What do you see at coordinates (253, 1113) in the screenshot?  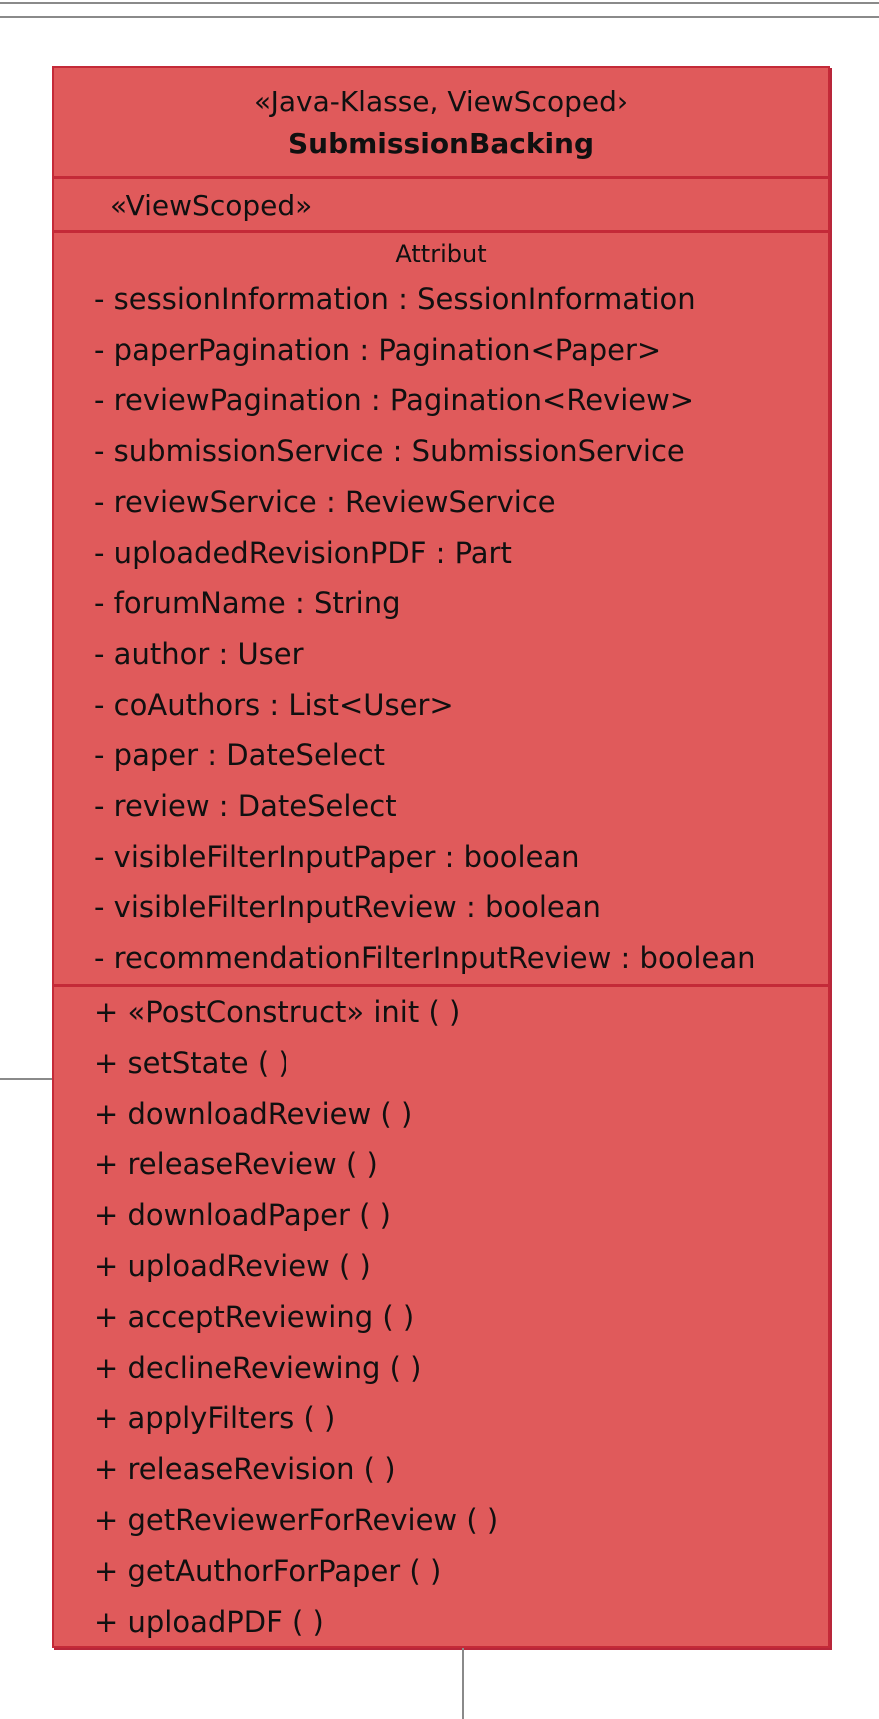 I see `operation-row: + downloadReview ( )` at bounding box center [253, 1113].